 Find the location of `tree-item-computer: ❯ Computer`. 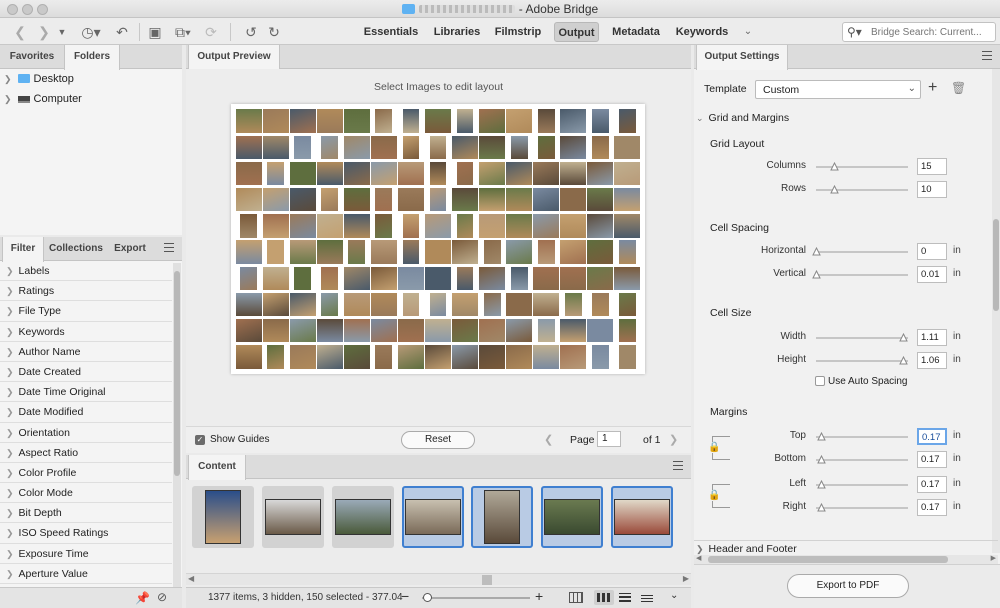

tree-item-computer: ❯ Computer is located at coordinates (43, 99).